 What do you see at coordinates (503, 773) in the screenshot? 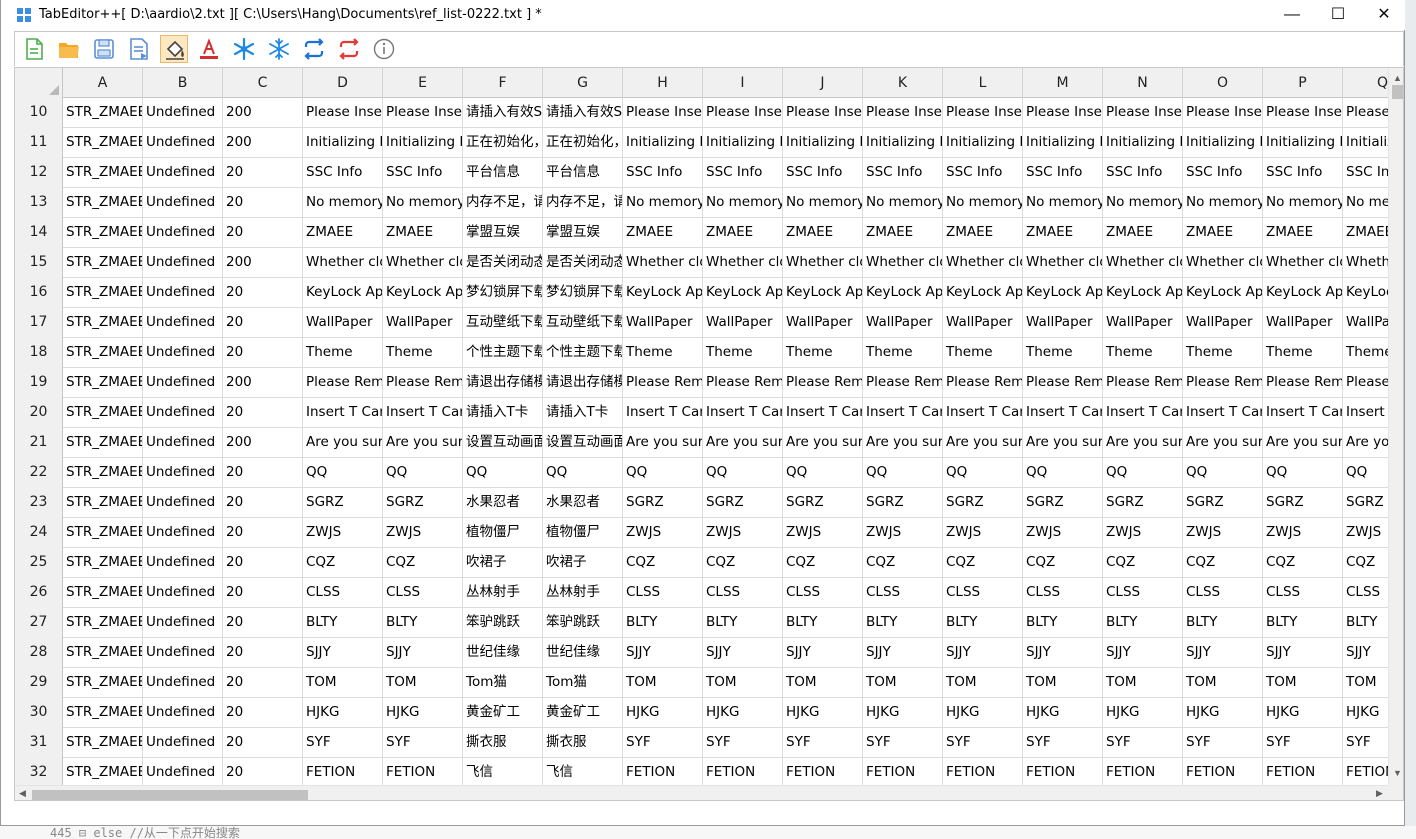
I see `cell-f: 飞信` at bounding box center [503, 773].